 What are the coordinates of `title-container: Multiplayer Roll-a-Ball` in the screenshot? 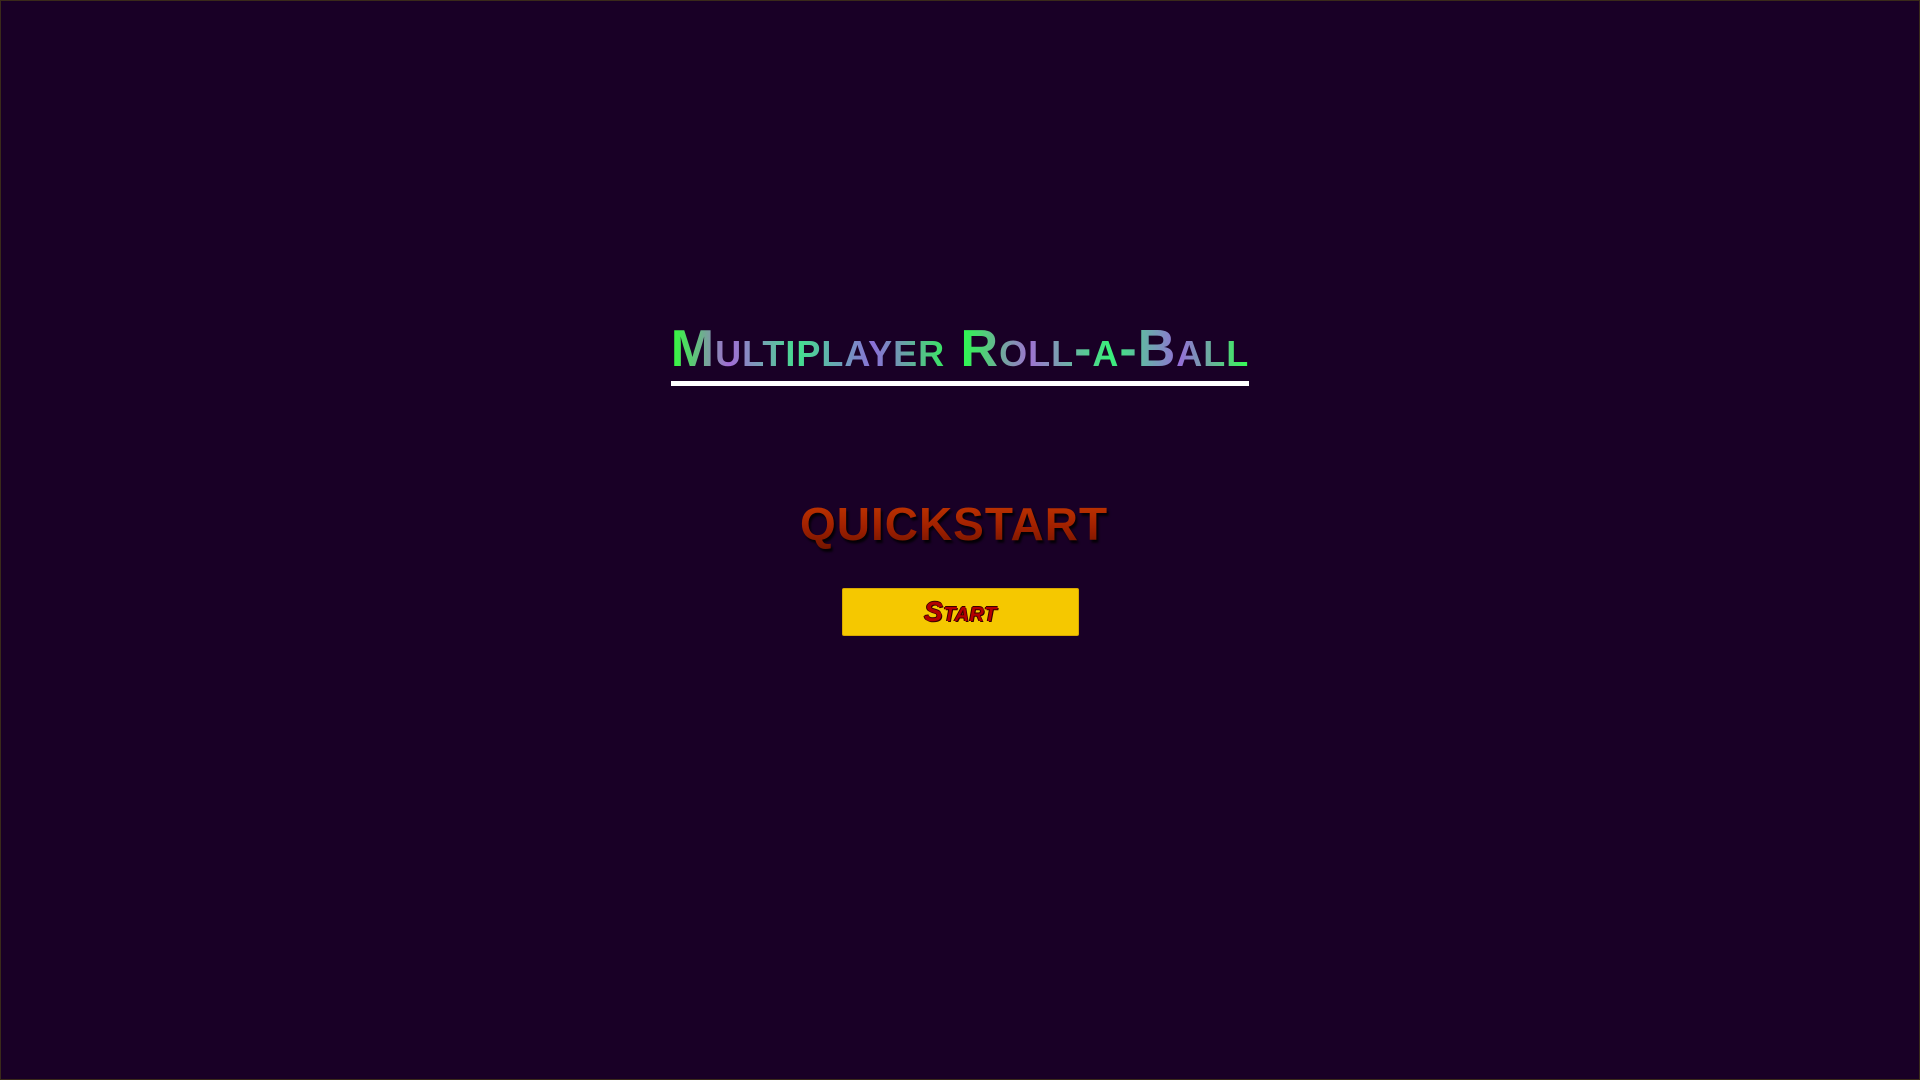 It's located at (960, 352).